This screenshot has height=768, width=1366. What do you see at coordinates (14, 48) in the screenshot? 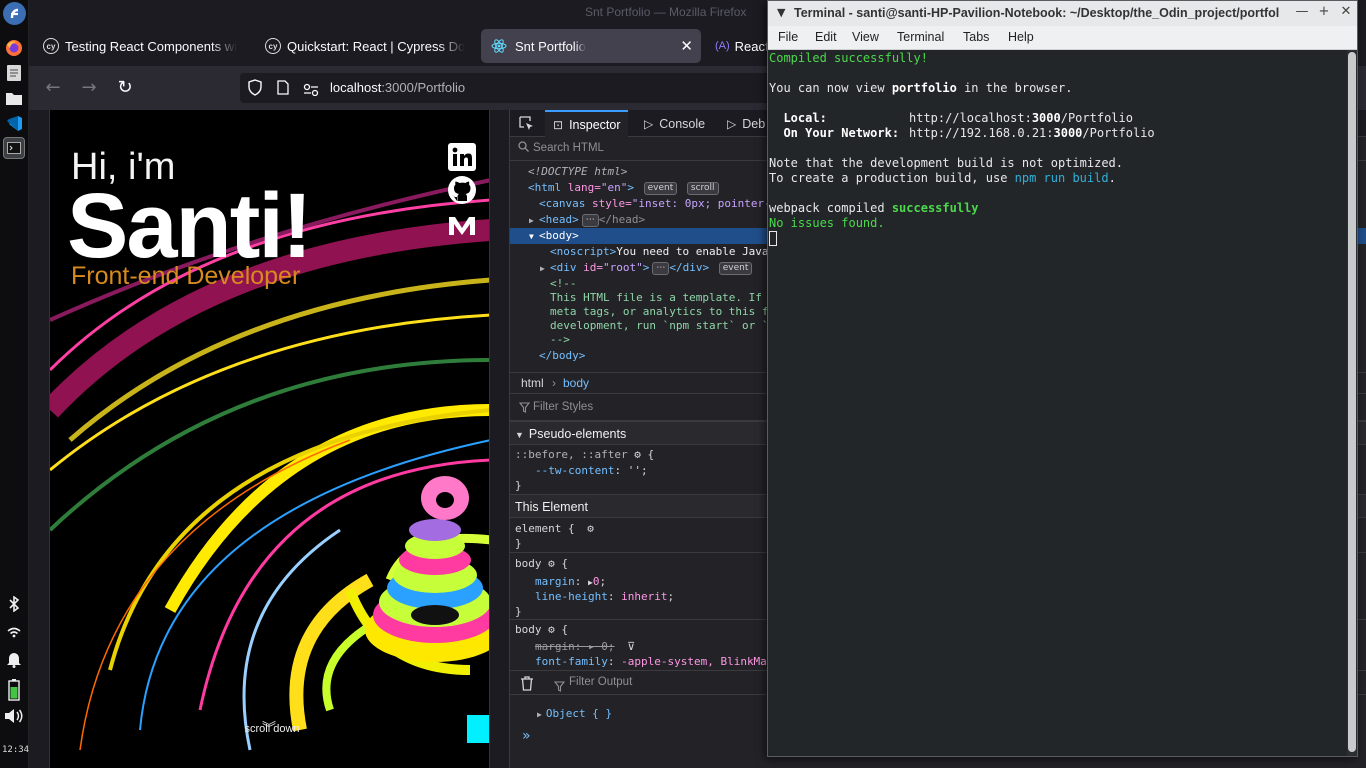
I see `firefox-icon` at bounding box center [14, 48].